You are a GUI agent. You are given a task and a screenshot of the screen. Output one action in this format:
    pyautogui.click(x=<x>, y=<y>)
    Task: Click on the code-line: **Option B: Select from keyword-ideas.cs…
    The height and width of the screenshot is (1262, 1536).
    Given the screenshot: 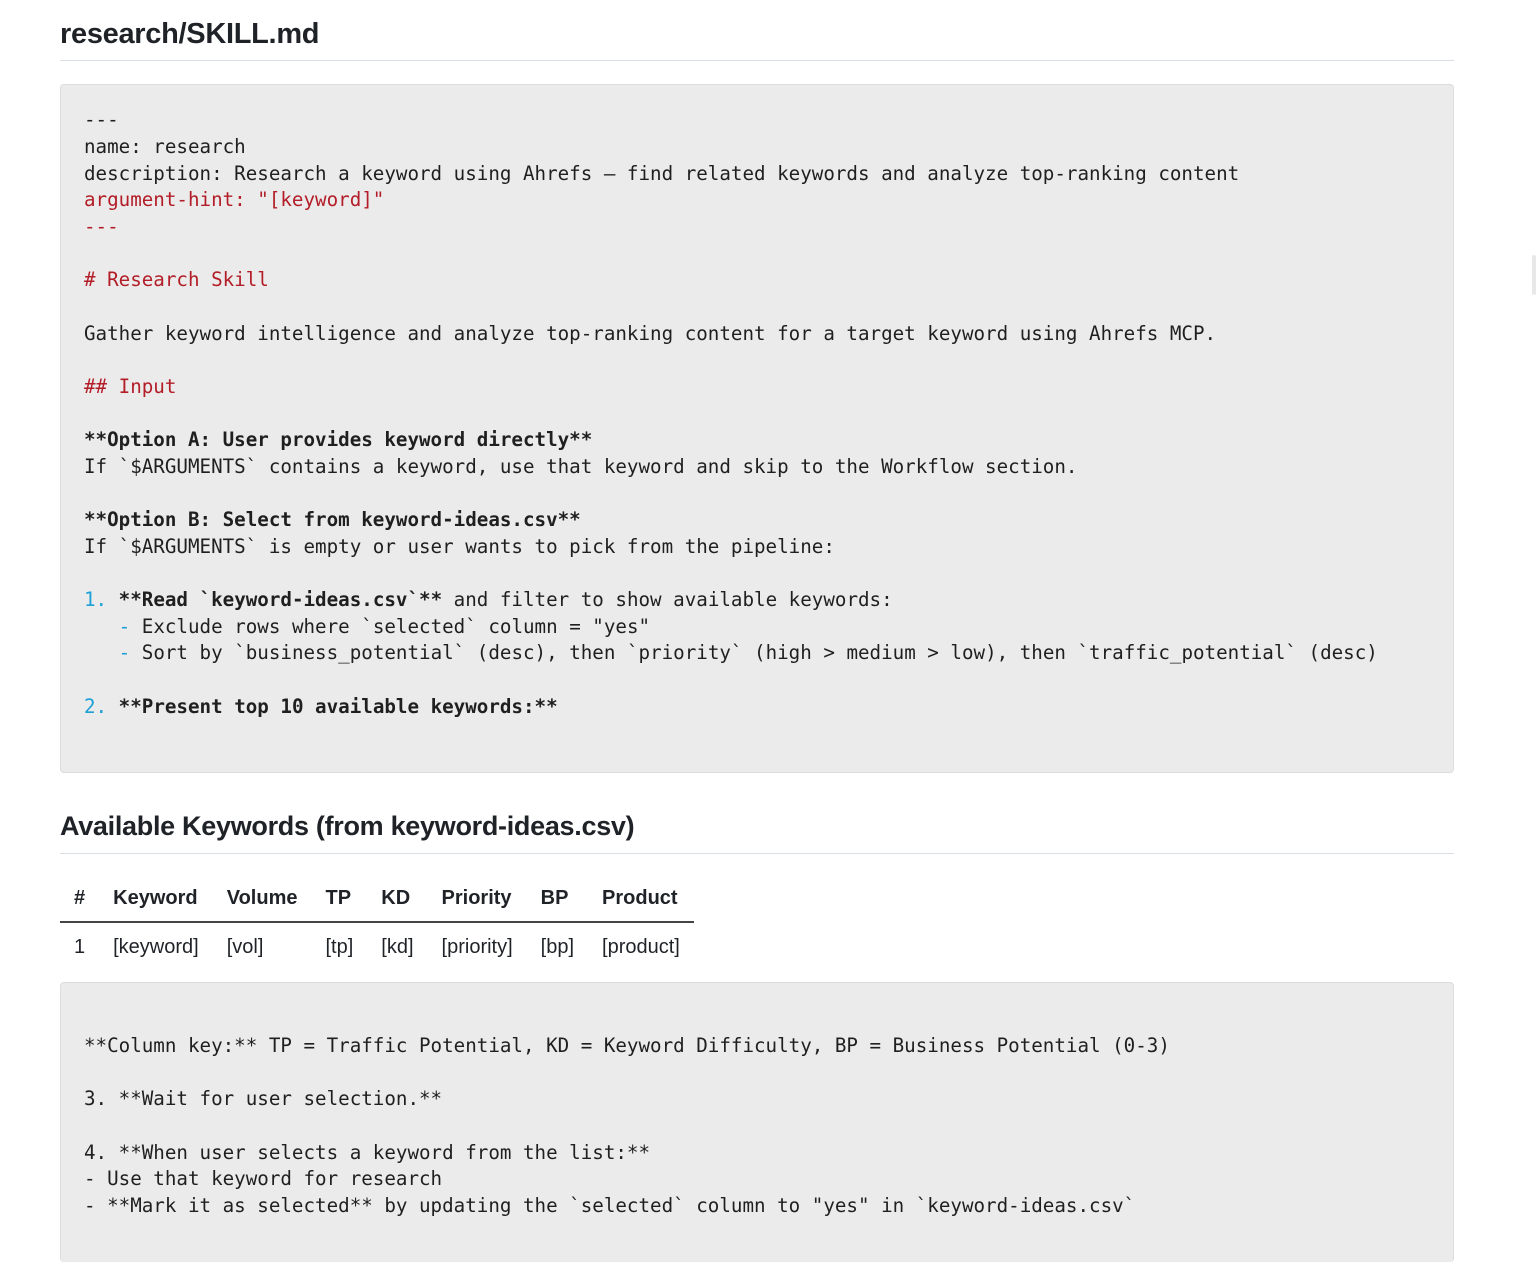 What is the action you would take?
    pyautogui.click(x=332, y=519)
    